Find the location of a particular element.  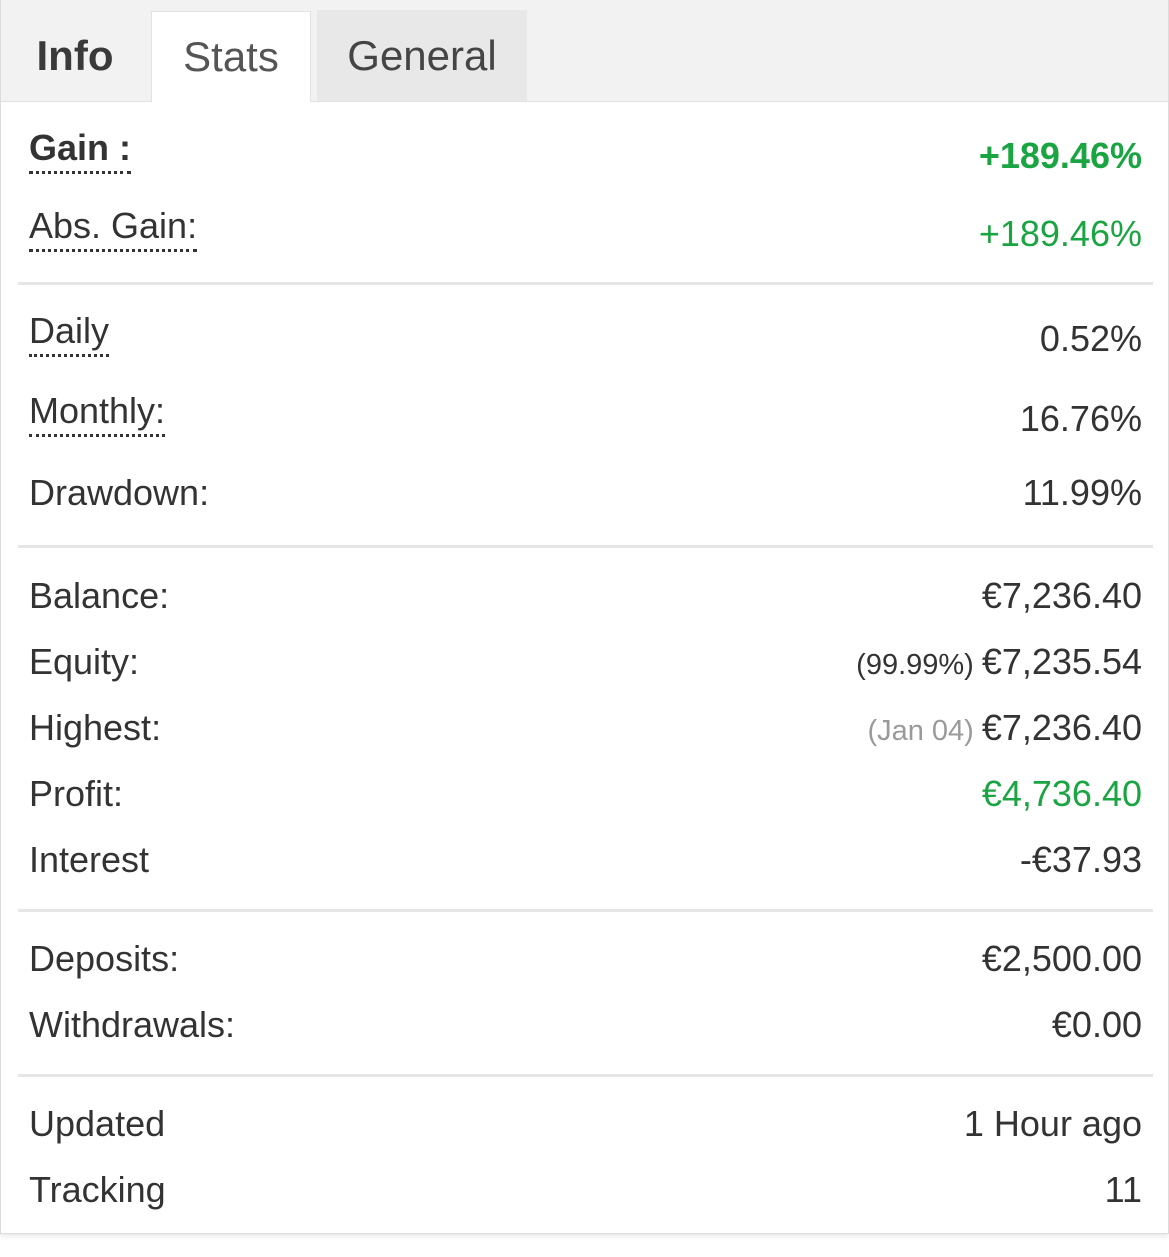

equity-value-group: (99.99%) €7,235.54 is located at coordinates (999, 662).